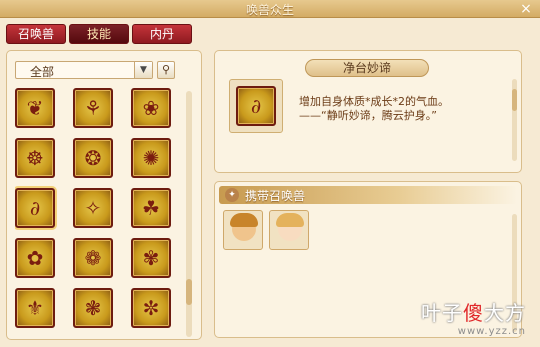 The width and height of the screenshot is (540, 347). I want to click on skill-detail-icon-frame: ∂, so click(256, 106).